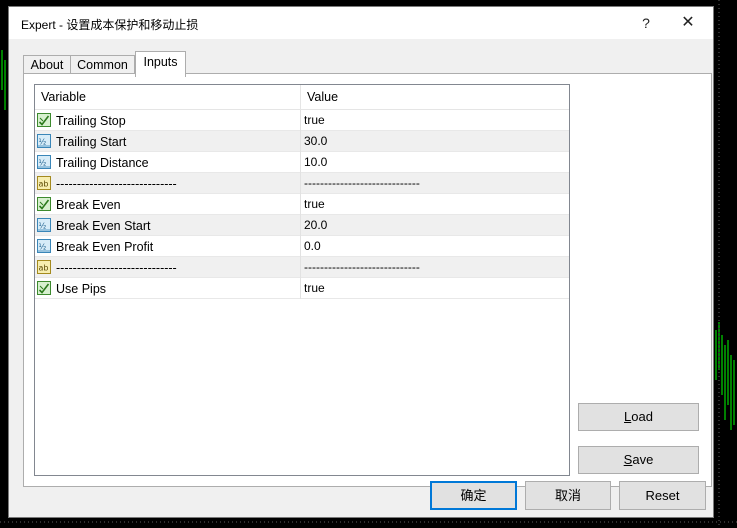  What do you see at coordinates (103, 225) in the screenshot?
I see `variable-name: Break Even Start` at bounding box center [103, 225].